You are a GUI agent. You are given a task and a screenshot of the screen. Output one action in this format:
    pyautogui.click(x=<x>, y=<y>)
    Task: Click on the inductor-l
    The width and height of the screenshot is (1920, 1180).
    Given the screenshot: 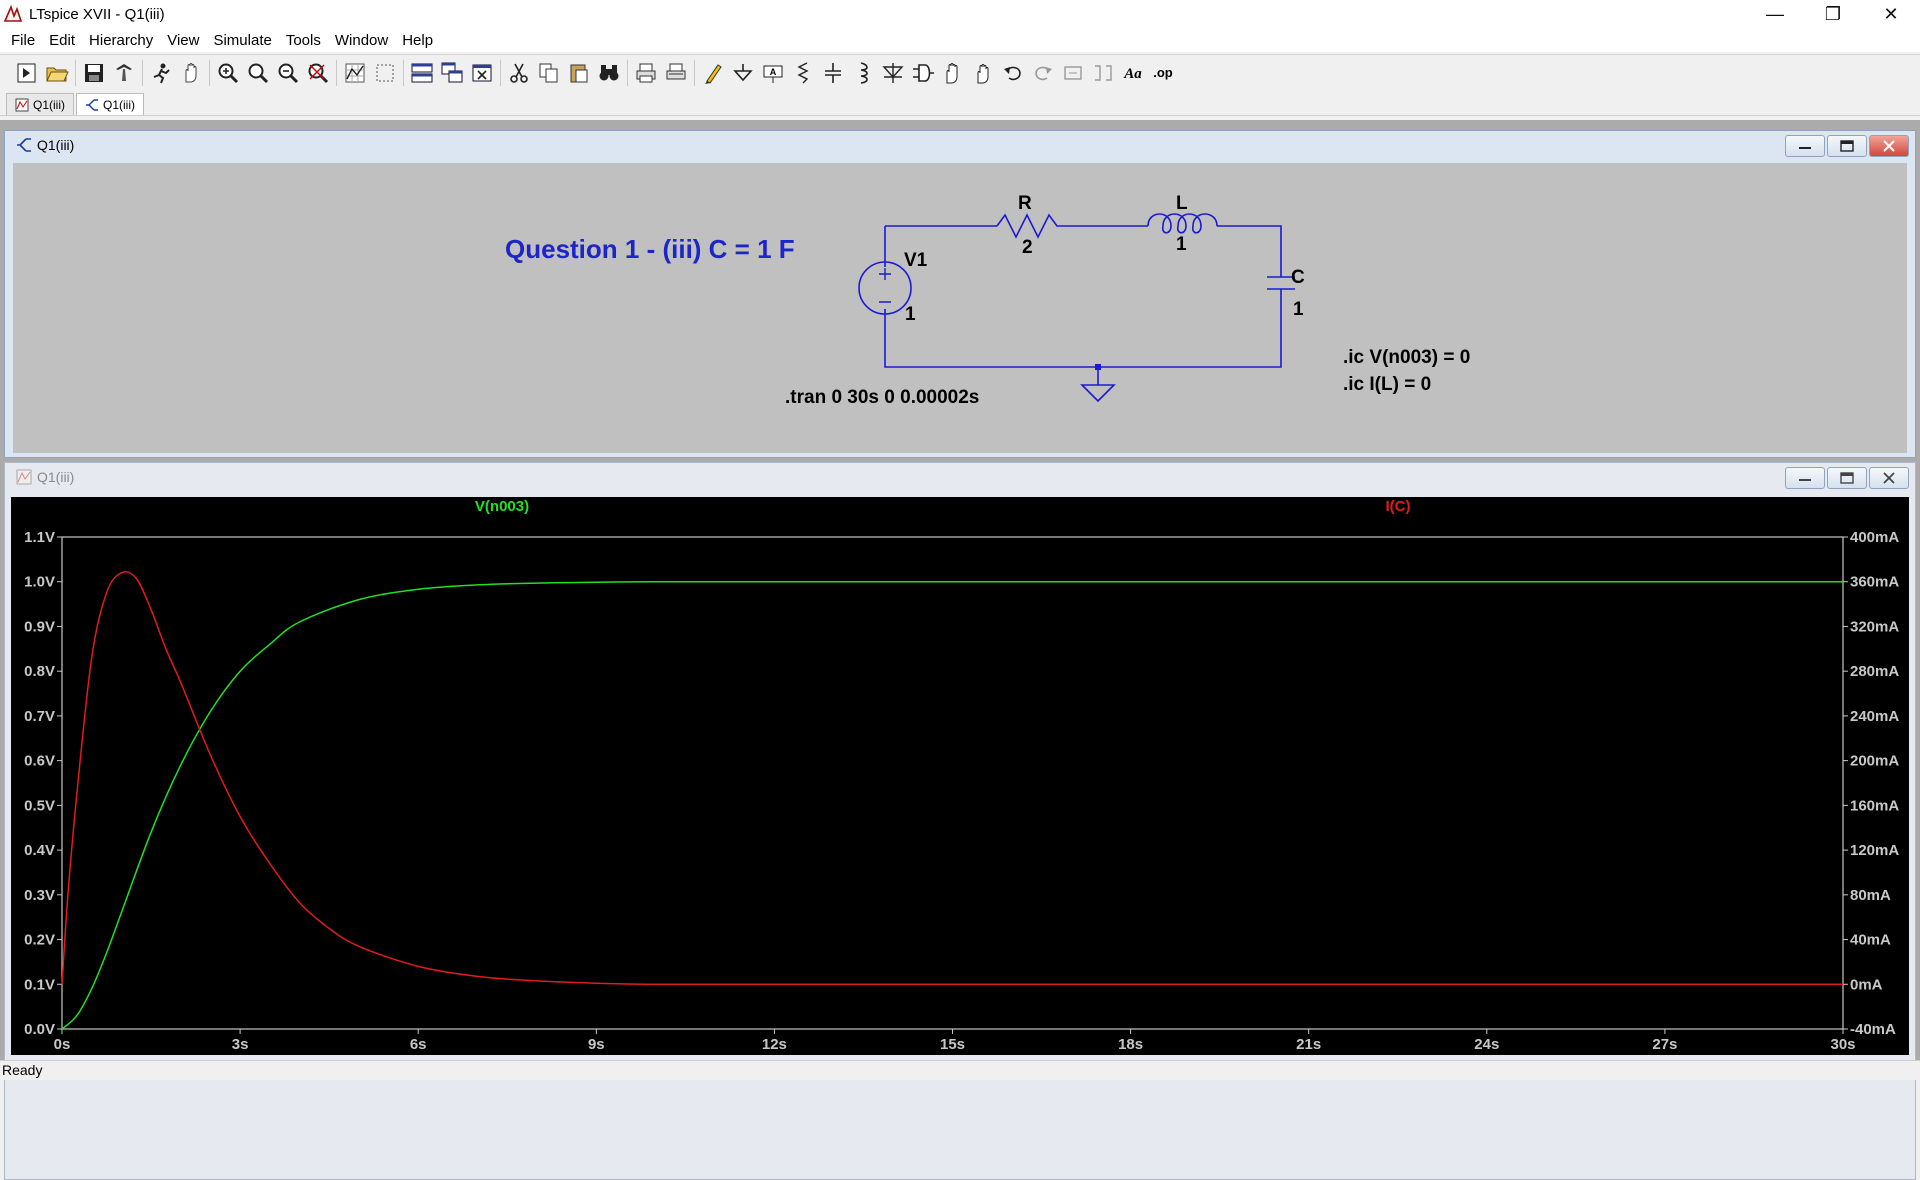 What is the action you would take?
    pyautogui.click(x=1182, y=223)
    